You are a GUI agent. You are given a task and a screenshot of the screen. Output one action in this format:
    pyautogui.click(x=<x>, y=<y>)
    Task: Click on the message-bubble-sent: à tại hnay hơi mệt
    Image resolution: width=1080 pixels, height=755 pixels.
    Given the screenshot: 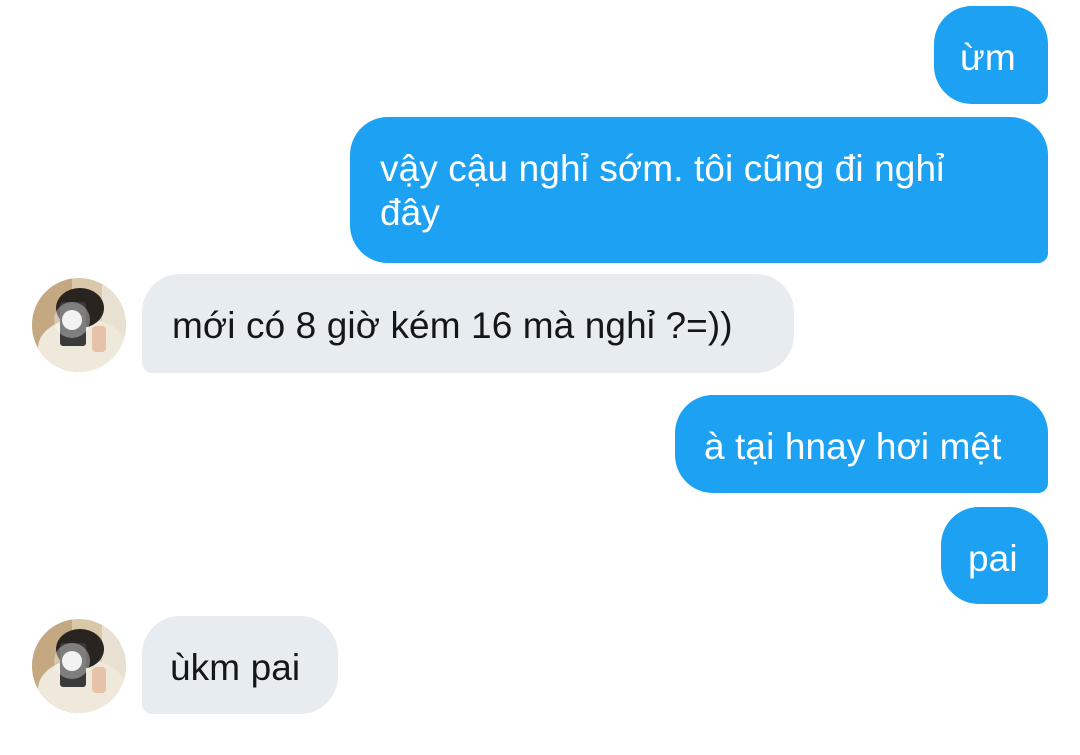 What is the action you would take?
    pyautogui.click(x=861, y=444)
    